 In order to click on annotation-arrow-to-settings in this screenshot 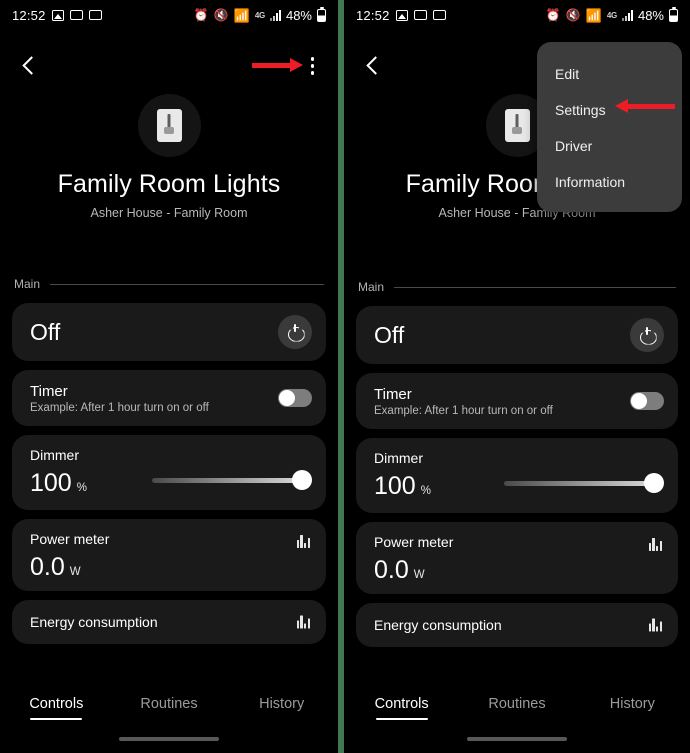, I will do `click(645, 106)`.